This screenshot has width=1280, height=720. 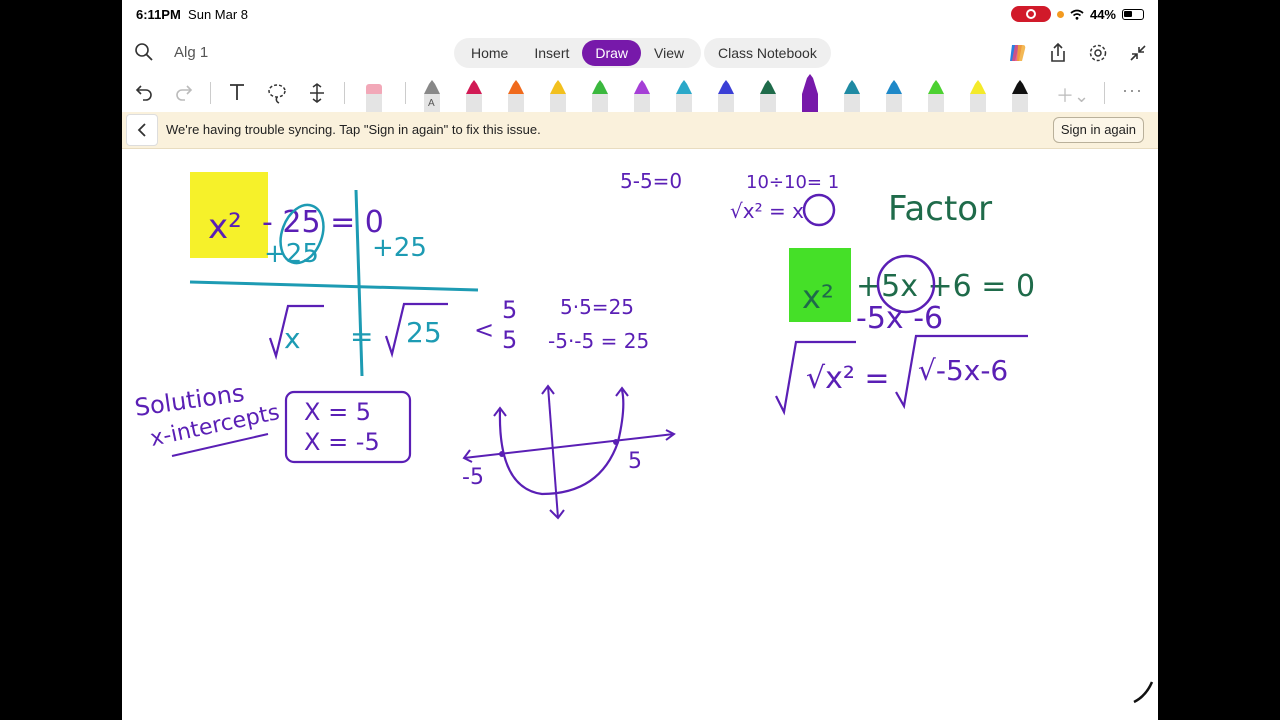 What do you see at coordinates (848, 378) in the screenshot?
I see `eq2-sqrt-left: √x² =` at bounding box center [848, 378].